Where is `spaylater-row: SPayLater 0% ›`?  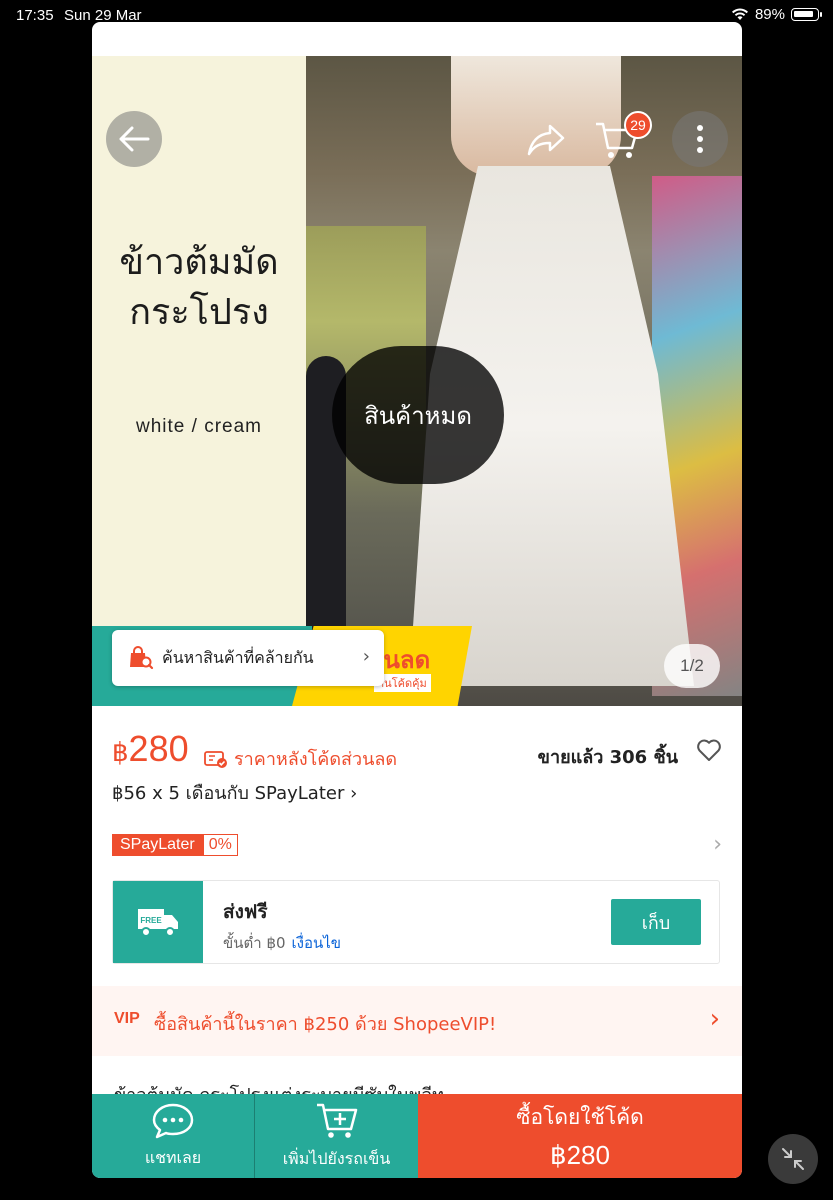 spaylater-row: SPayLater 0% › is located at coordinates (417, 845).